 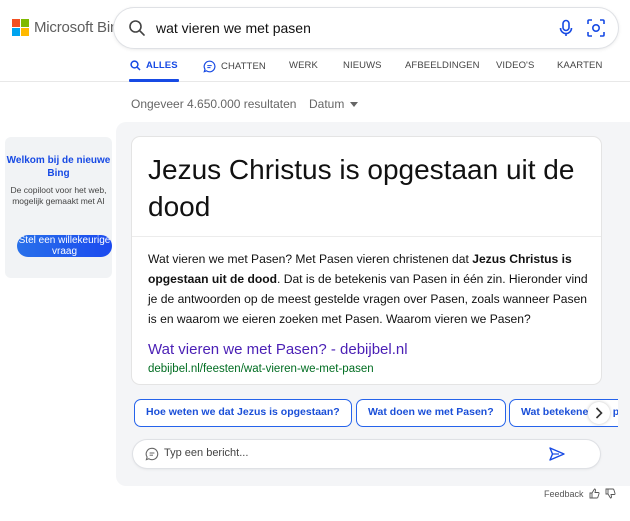 What do you see at coordinates (327, 104) in the screenshot?
I see `date-filter-label: Datum` at bounding box center [327, 104].